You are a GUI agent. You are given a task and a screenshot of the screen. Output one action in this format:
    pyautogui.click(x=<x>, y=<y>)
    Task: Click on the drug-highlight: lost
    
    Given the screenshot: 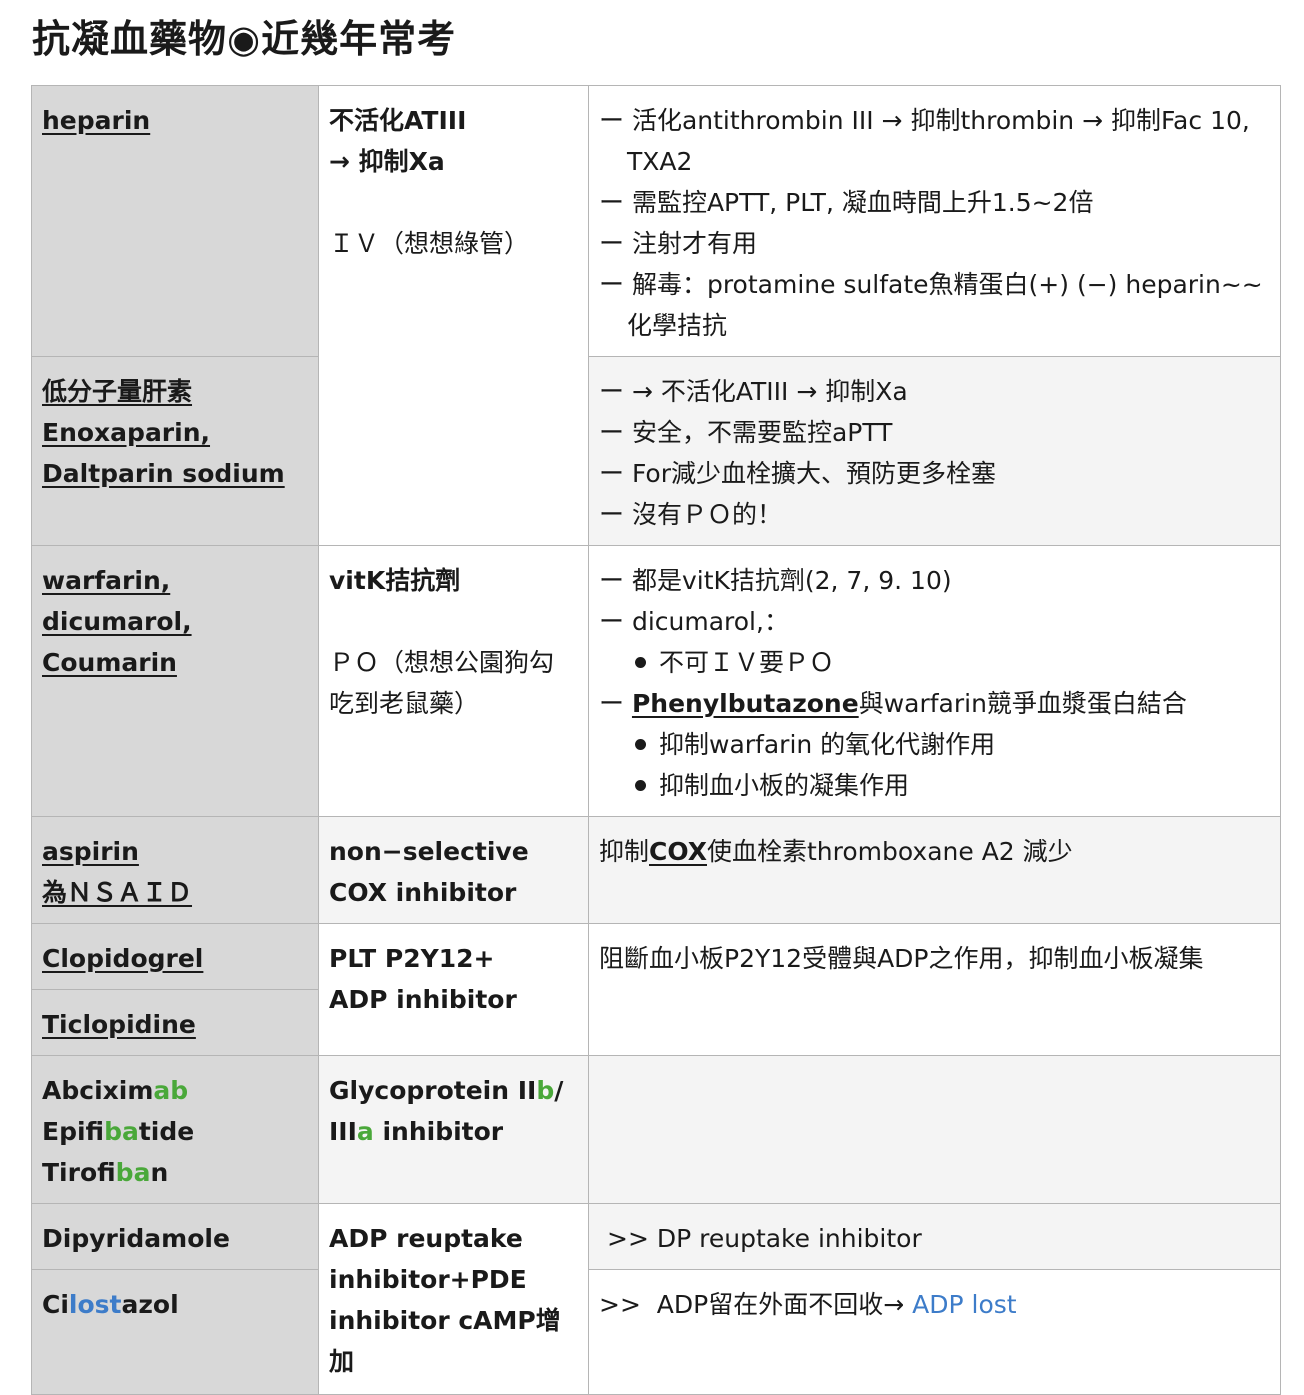 What is the action you would take?
    pyautogui.click(x=95, y=1304)
    